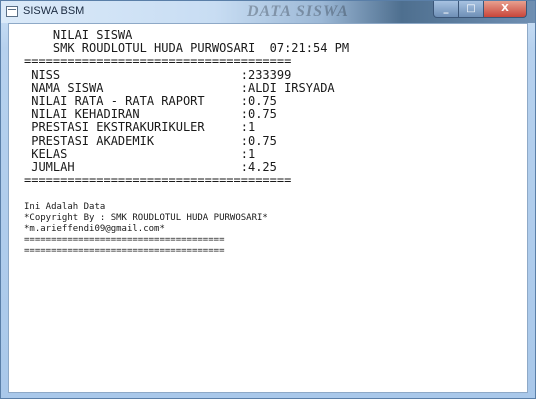  Describe the element at coordinates (158, 74) in the screenshot. I see `field-niss: NISS :233399` at that location.